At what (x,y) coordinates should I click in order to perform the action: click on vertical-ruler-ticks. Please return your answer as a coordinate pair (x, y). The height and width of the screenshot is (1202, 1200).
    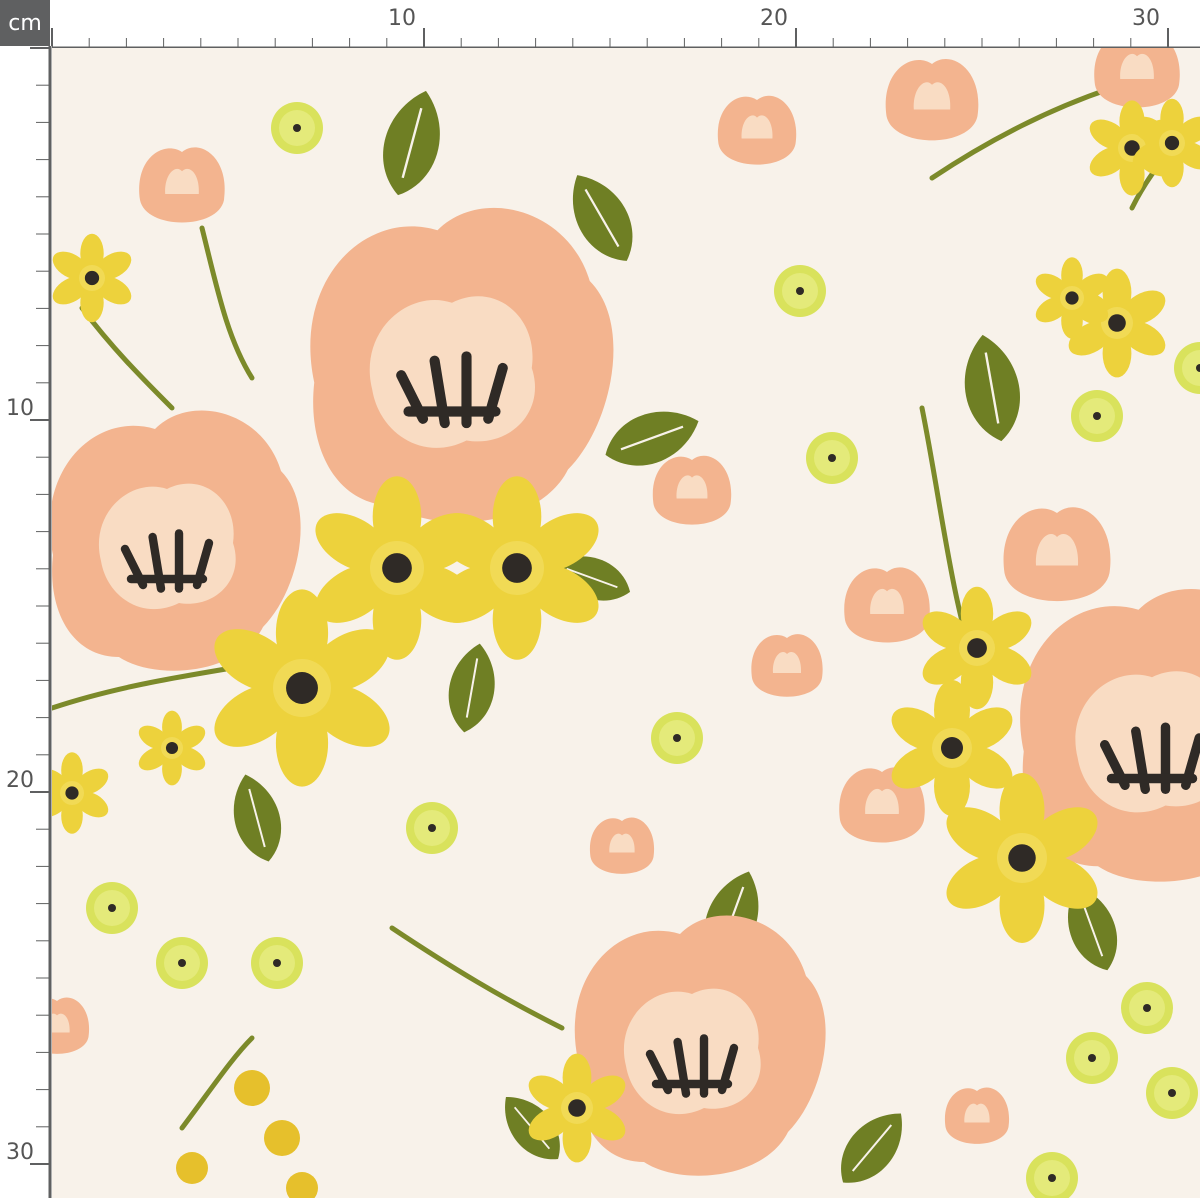
    Looking at the image, I should click on (41, 624).